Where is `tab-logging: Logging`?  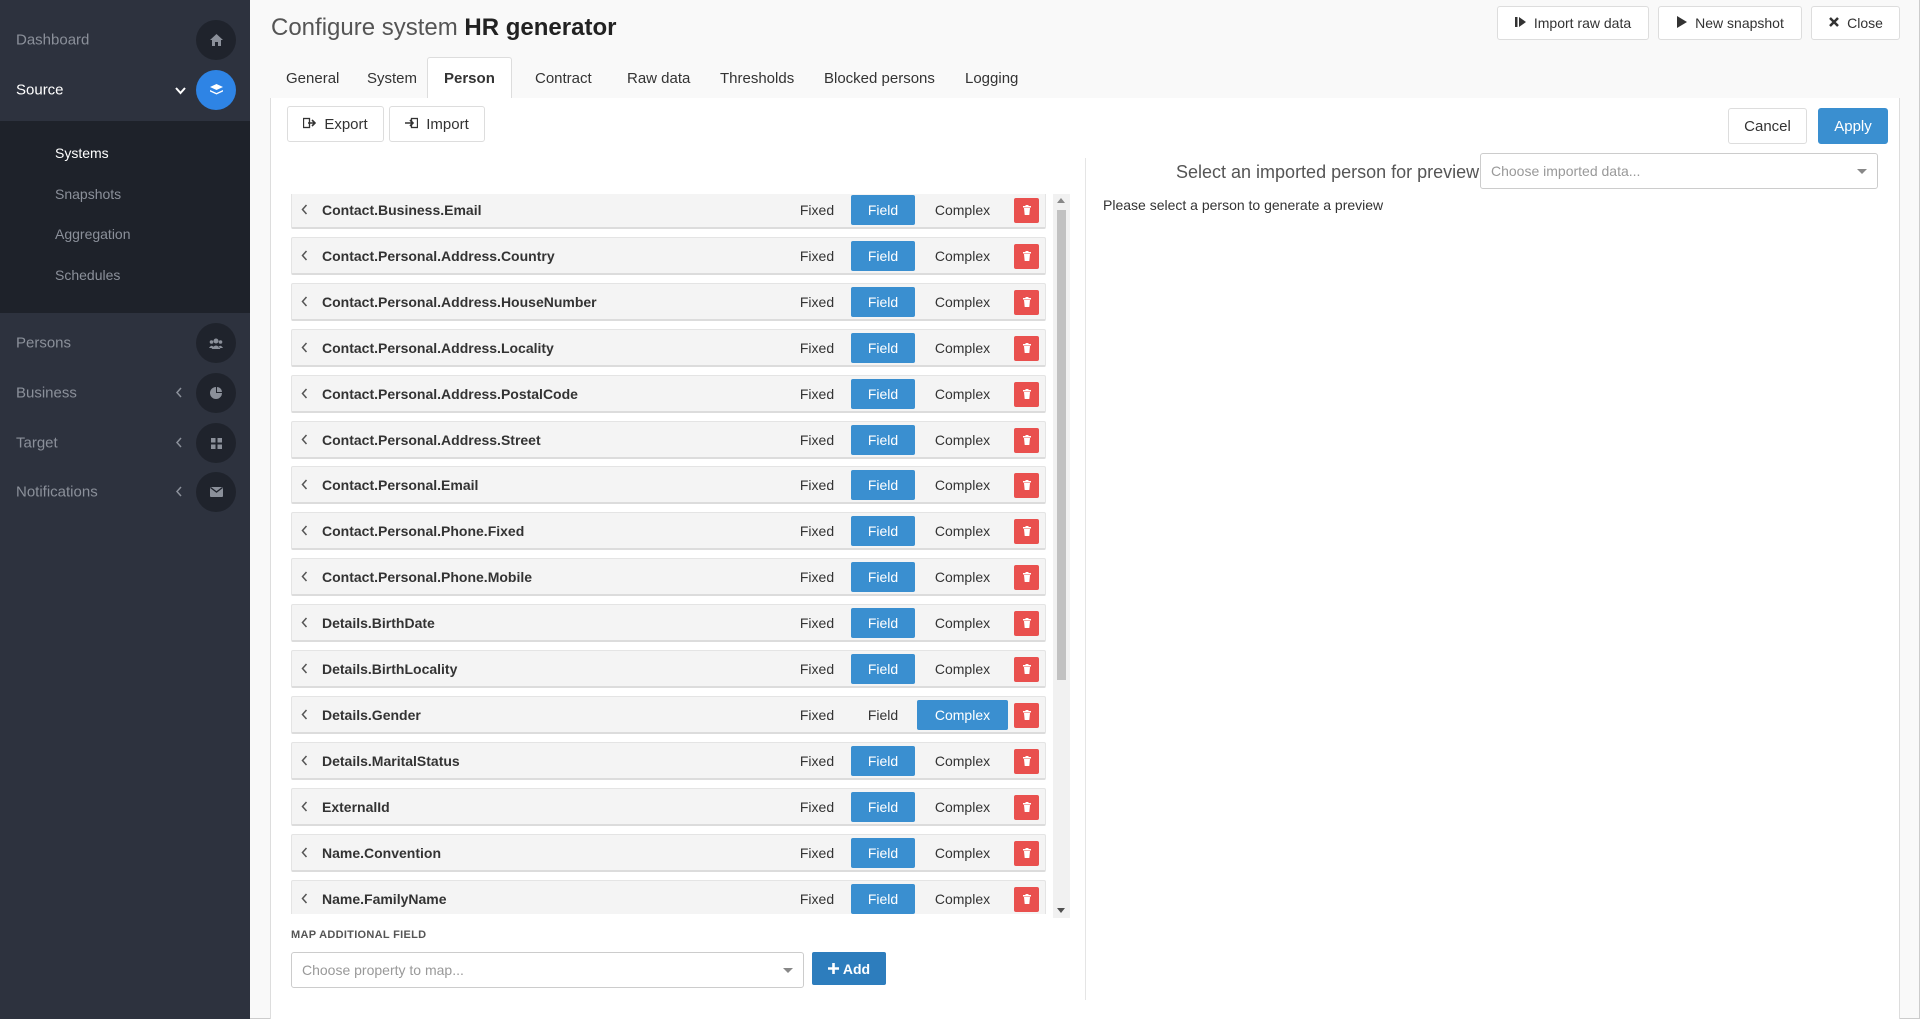
tab-logging: Logging is located at coordinates (991, 78).